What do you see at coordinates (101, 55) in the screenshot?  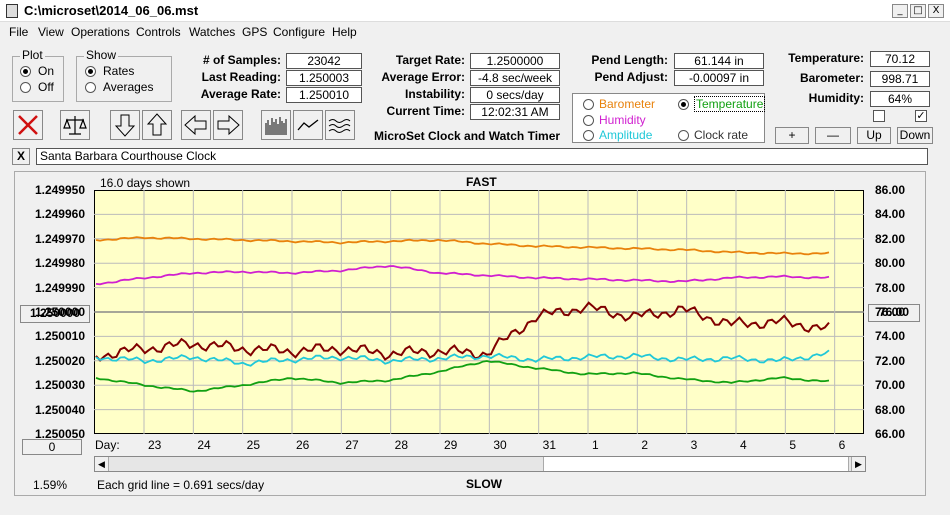 I see `show-group-title: Show` at bounding box center [101, 55].